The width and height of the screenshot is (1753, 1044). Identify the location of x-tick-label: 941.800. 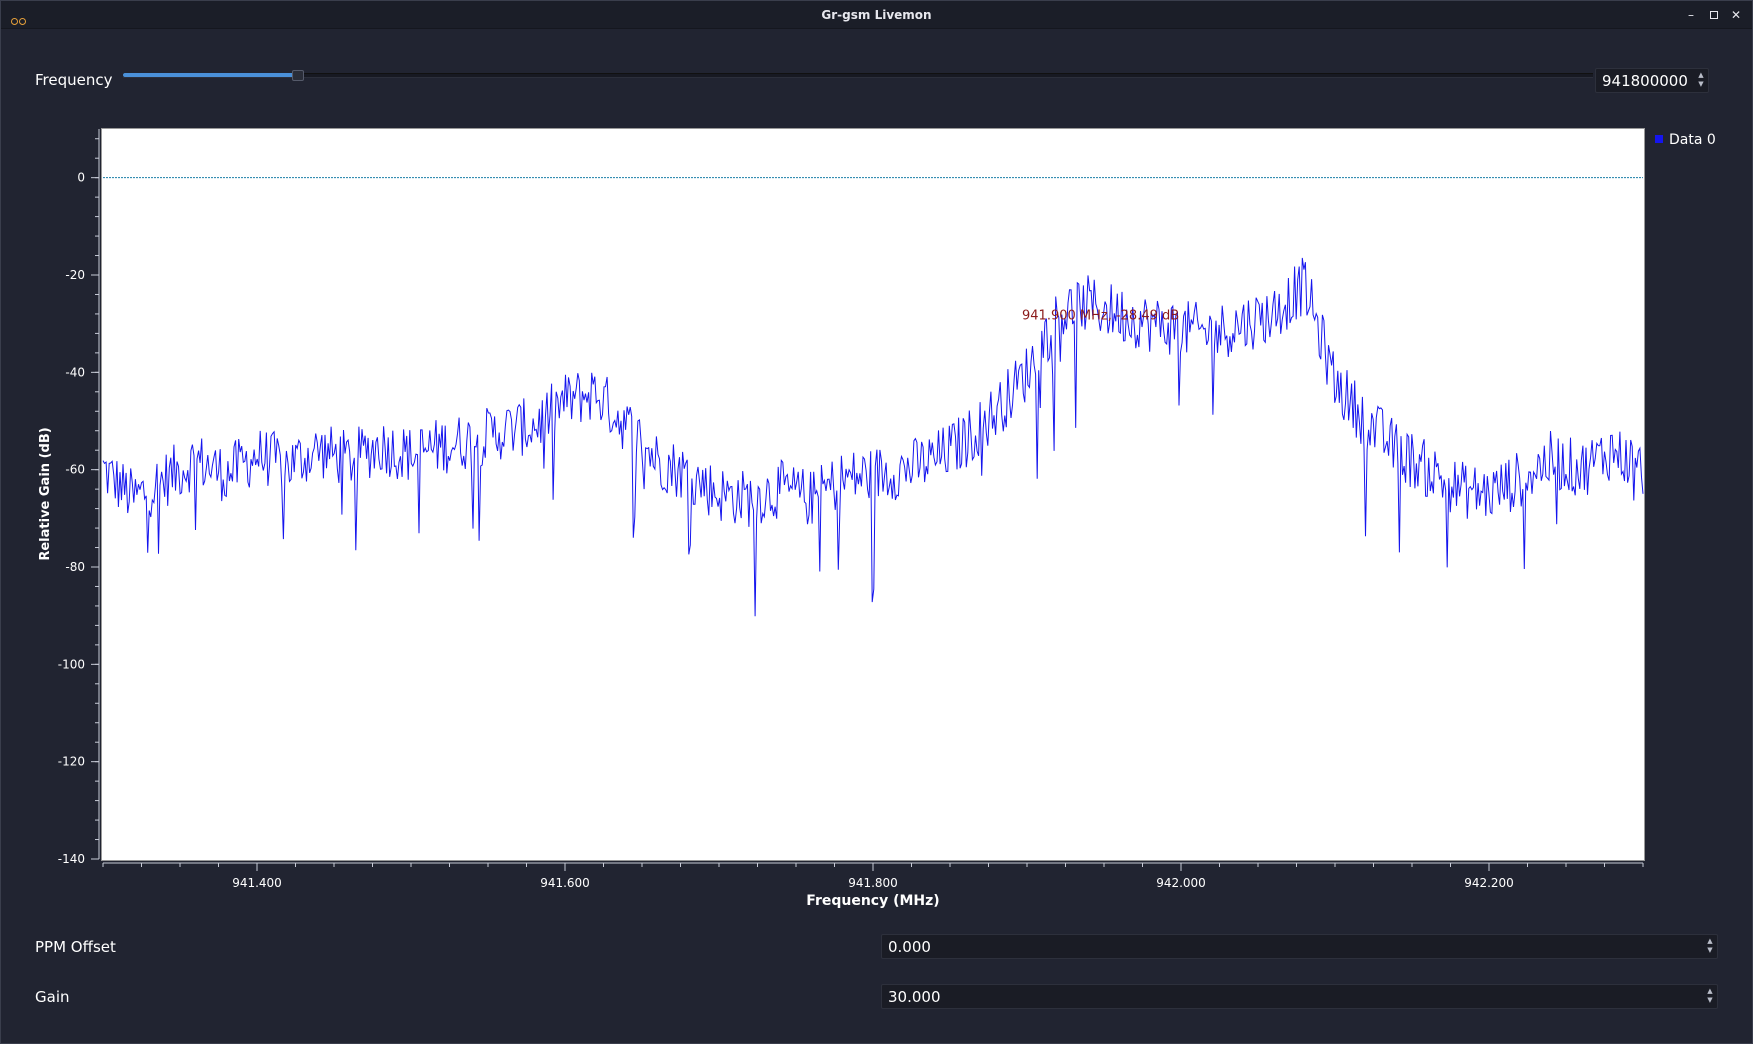
(873, 883).